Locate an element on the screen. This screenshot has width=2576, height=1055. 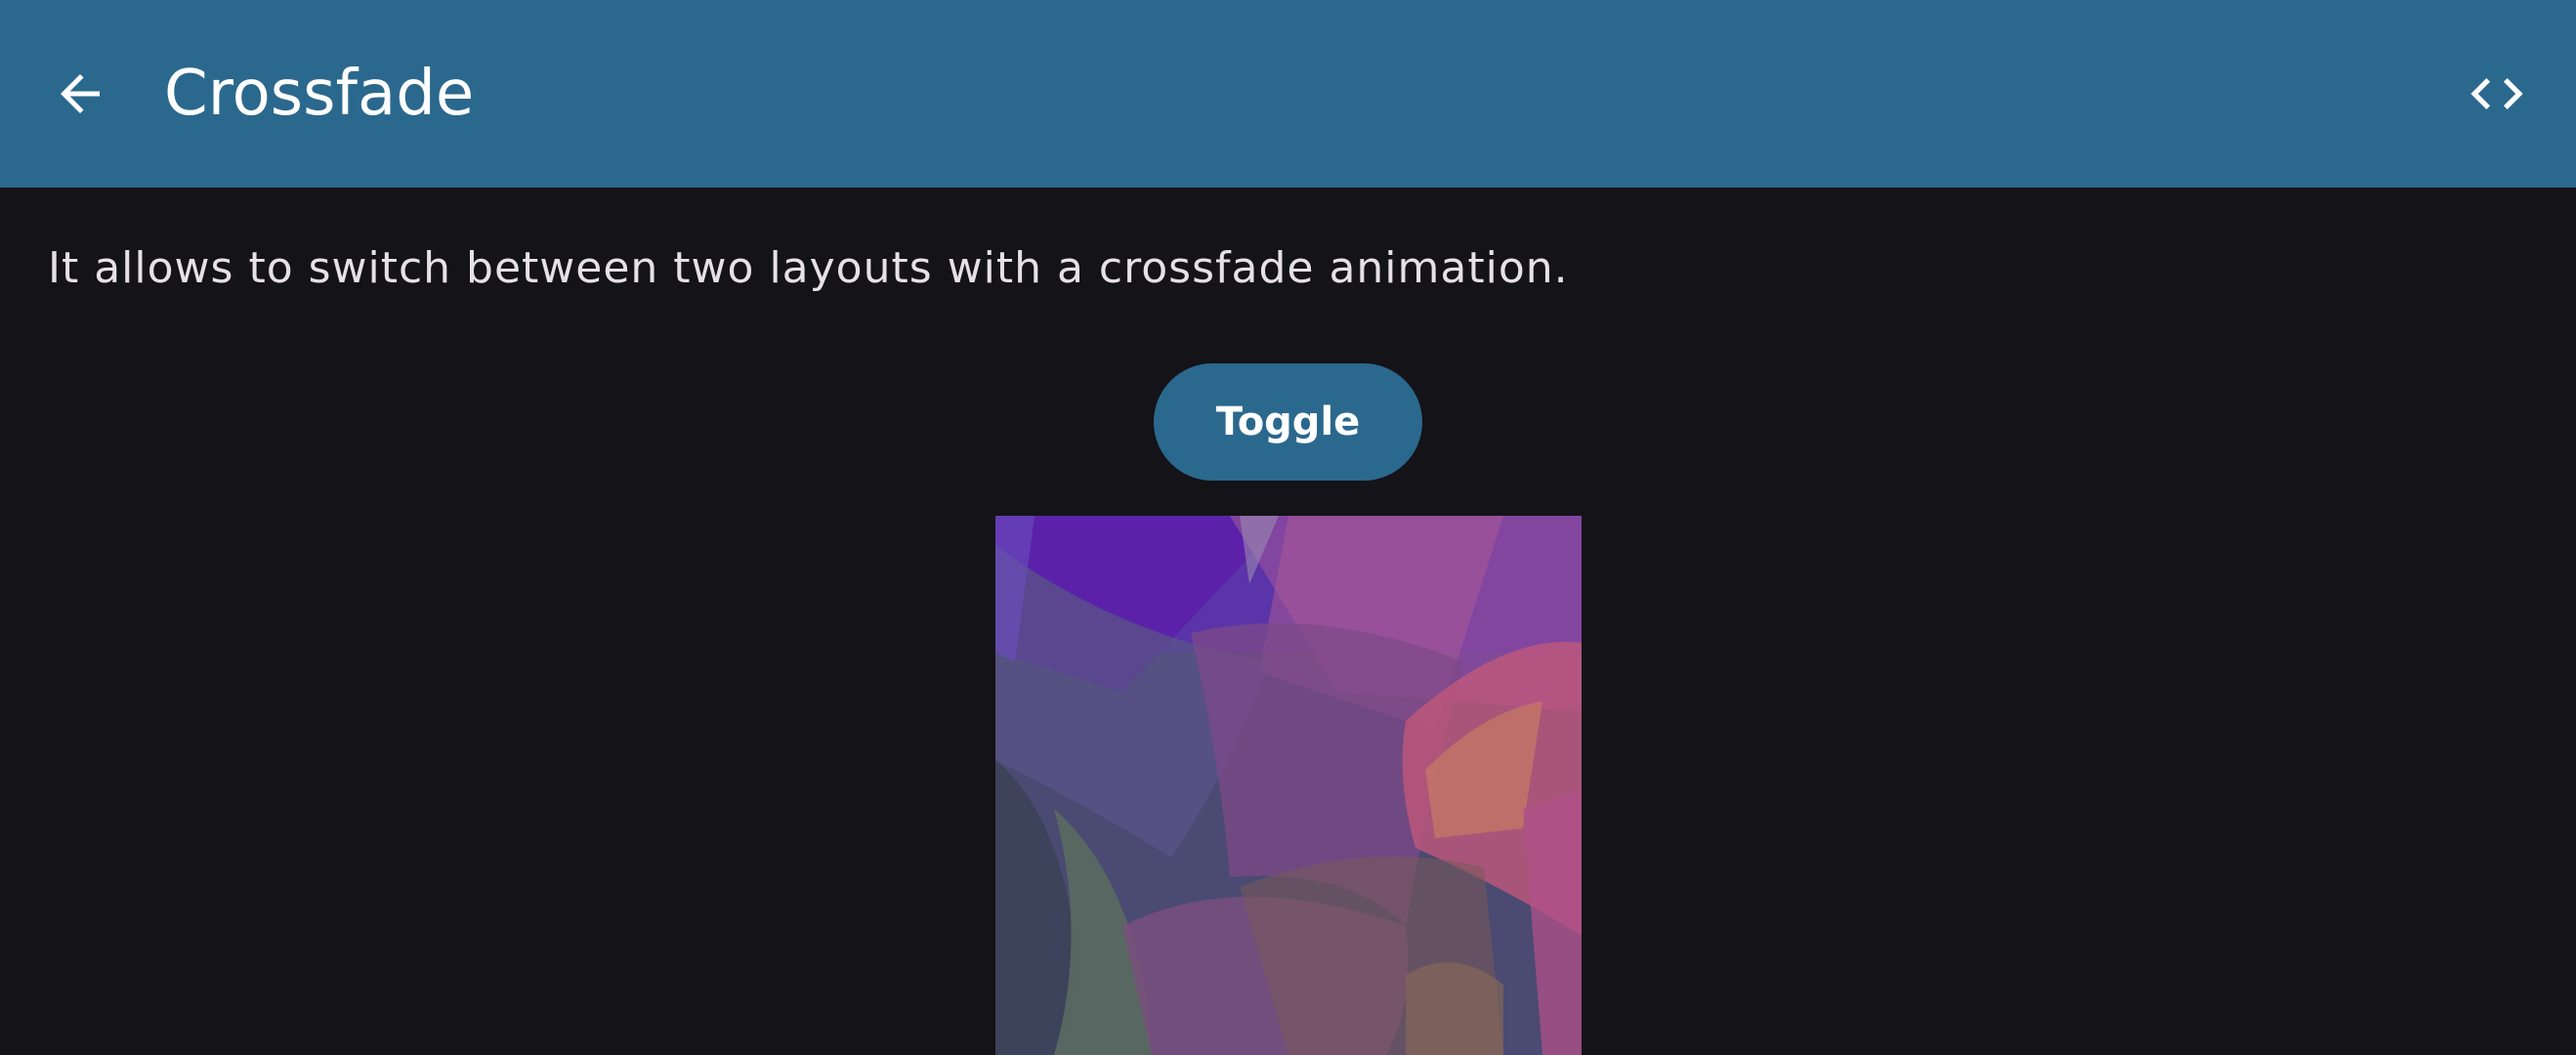
crossfade-image is located at coordinates (1288, 785).